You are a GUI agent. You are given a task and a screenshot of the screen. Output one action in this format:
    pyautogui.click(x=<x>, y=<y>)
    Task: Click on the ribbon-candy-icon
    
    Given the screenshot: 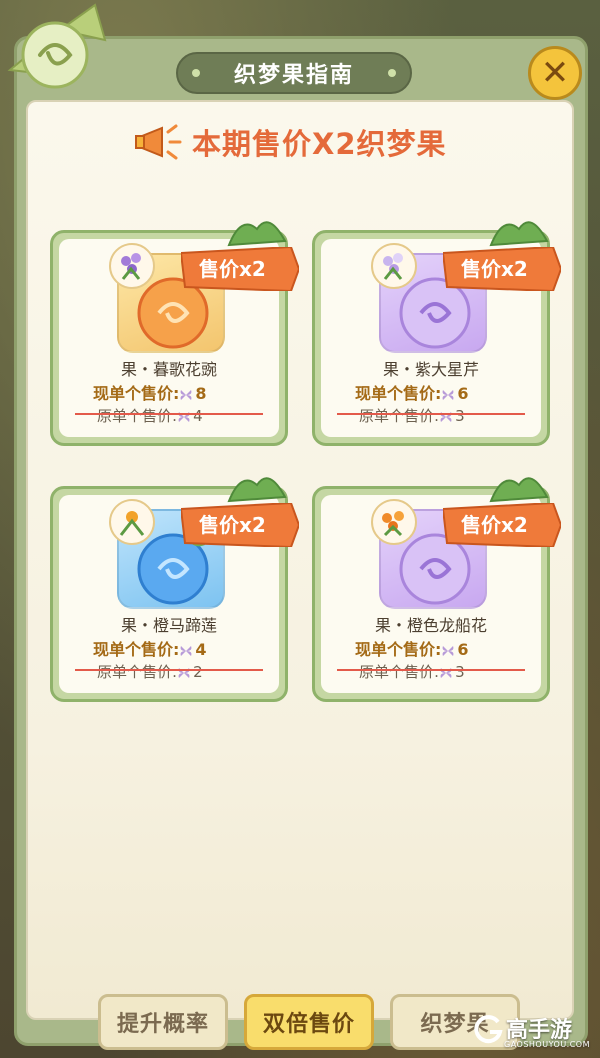 What is the action you would take?
    pyautogui.click(x=57, y=46)
    